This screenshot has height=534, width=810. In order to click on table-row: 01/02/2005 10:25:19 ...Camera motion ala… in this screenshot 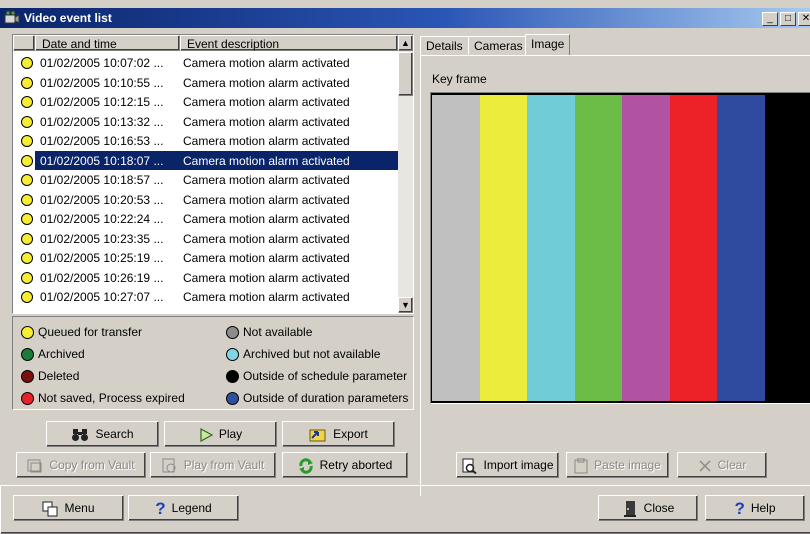, I will do `click(205, 258)`.